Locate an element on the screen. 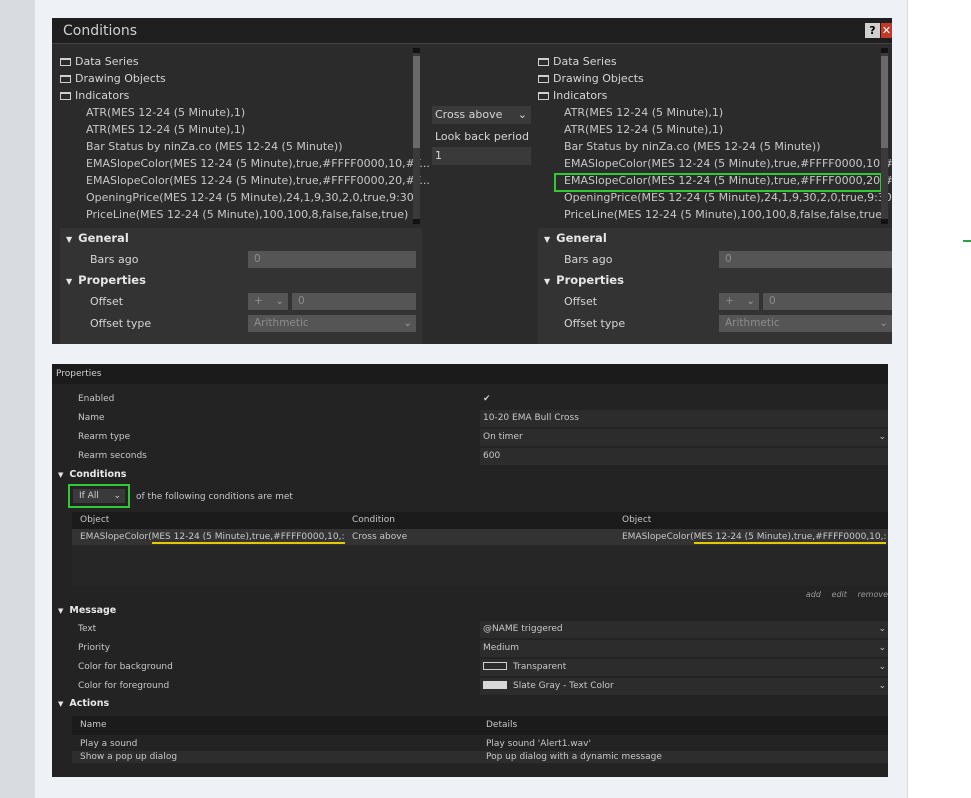 The width and height of the screenshot is (971, 798). bg-color-select: Transparent ⌄ is located at coordinates (684, 667).